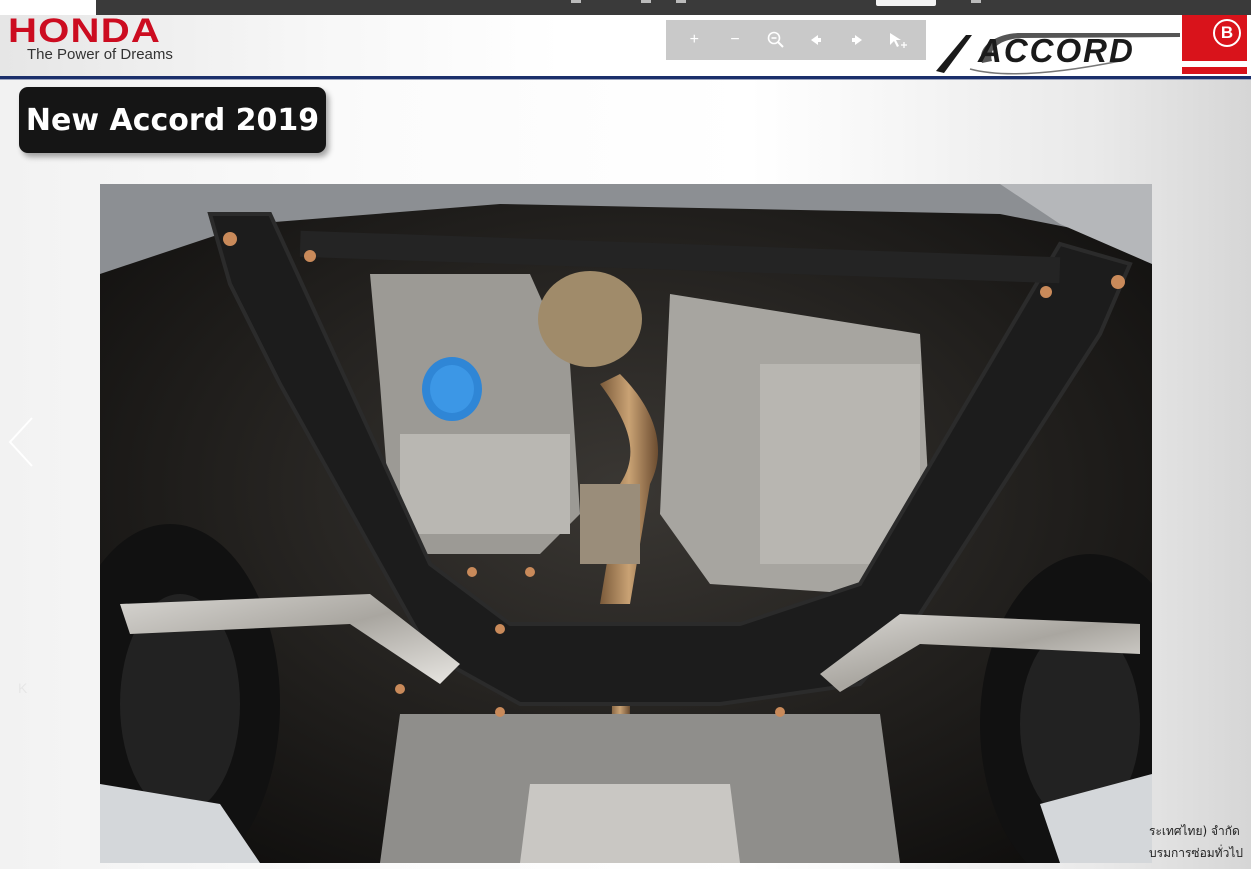  I want to click on dealer-badge: B, so click(1214, 44).